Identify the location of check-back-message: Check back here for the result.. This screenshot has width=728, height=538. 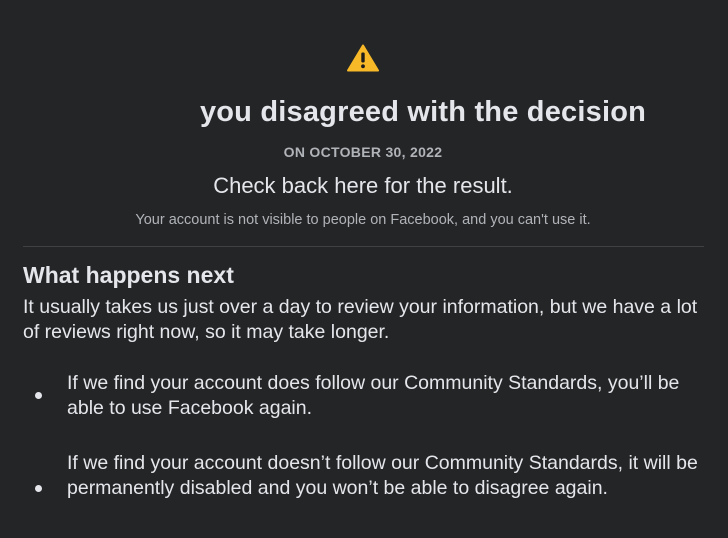
(363, 185).